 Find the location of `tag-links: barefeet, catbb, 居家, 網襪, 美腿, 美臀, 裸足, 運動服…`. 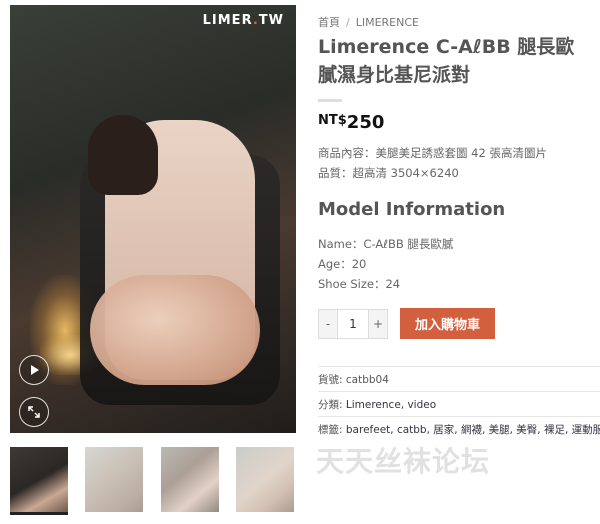

tag-links: barefeet, catbb, 居家, 網襪, 美腿, 美臀, 裸足, 運動服… is located at coordinates (473, 430).